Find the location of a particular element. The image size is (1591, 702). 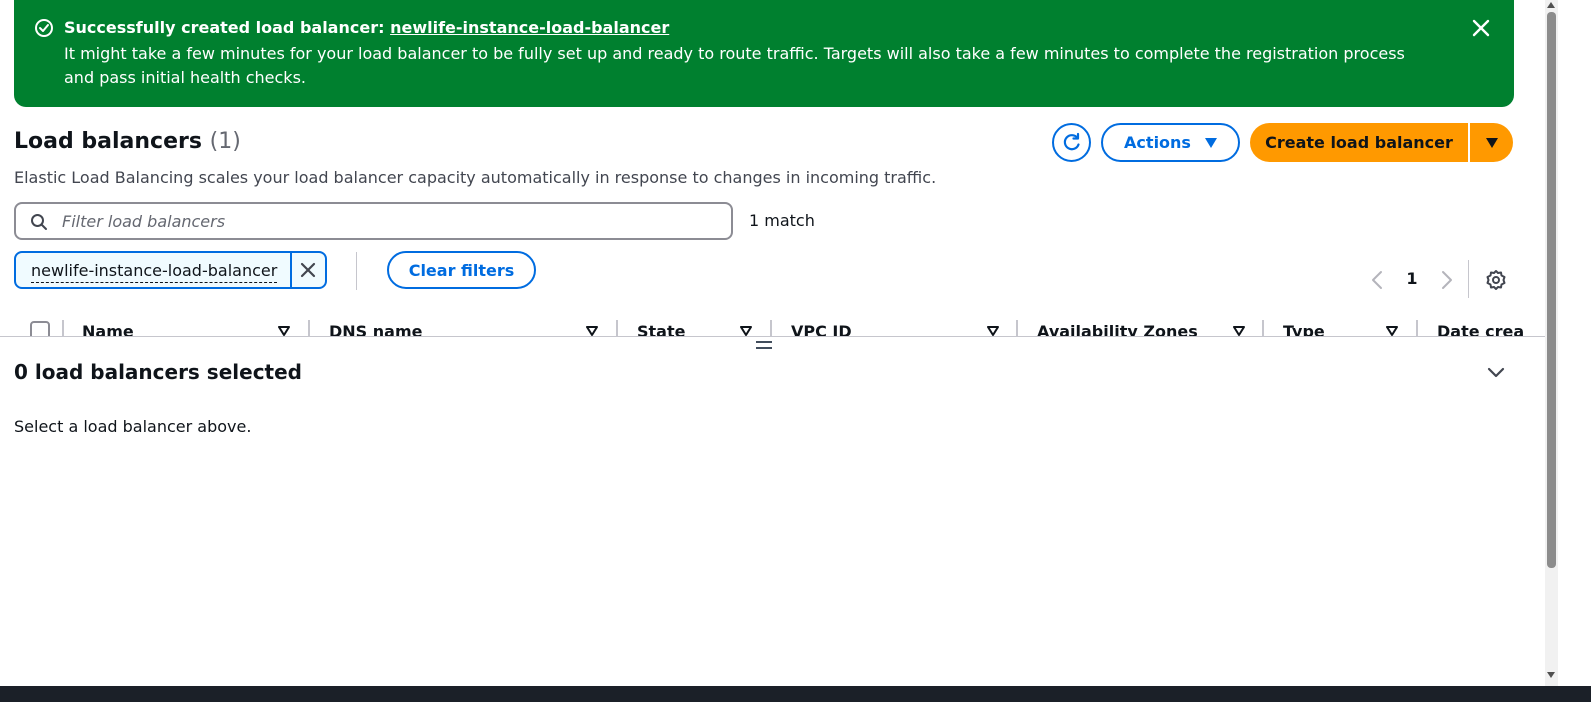

column-label: VPC ID is located at coordinates (821, 329).